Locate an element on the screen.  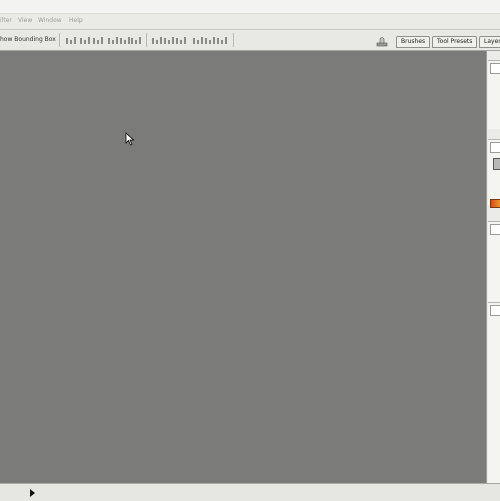
navigator-panel is located at coordinates (494, 94).